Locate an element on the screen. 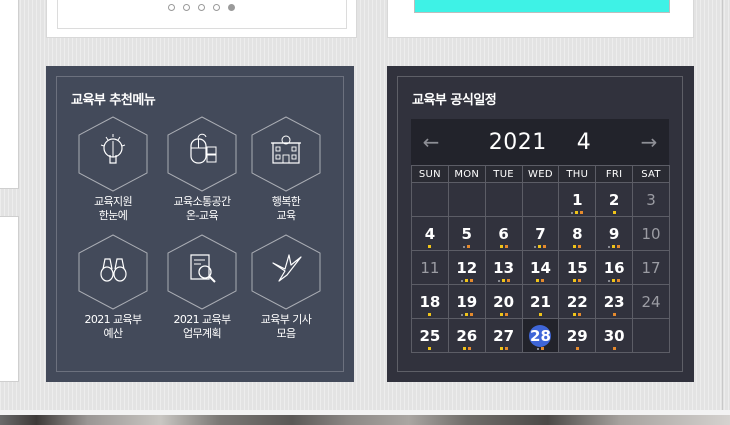  calendar-day-23: 23 is located at coordinates (614, 301).